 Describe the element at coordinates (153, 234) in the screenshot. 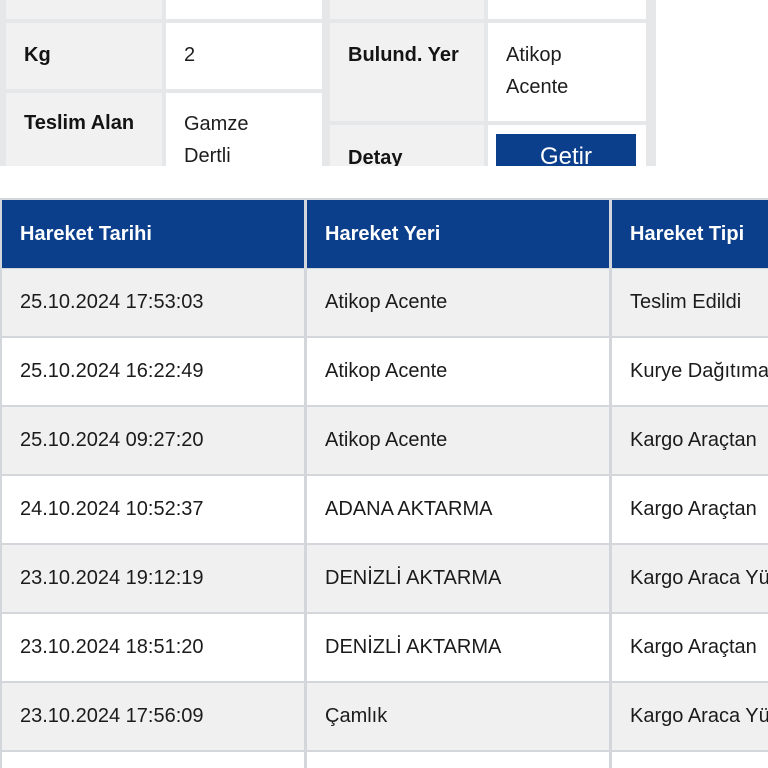

I see `column-header-hareket-tarihi: Hareket Tarihi` at that location.